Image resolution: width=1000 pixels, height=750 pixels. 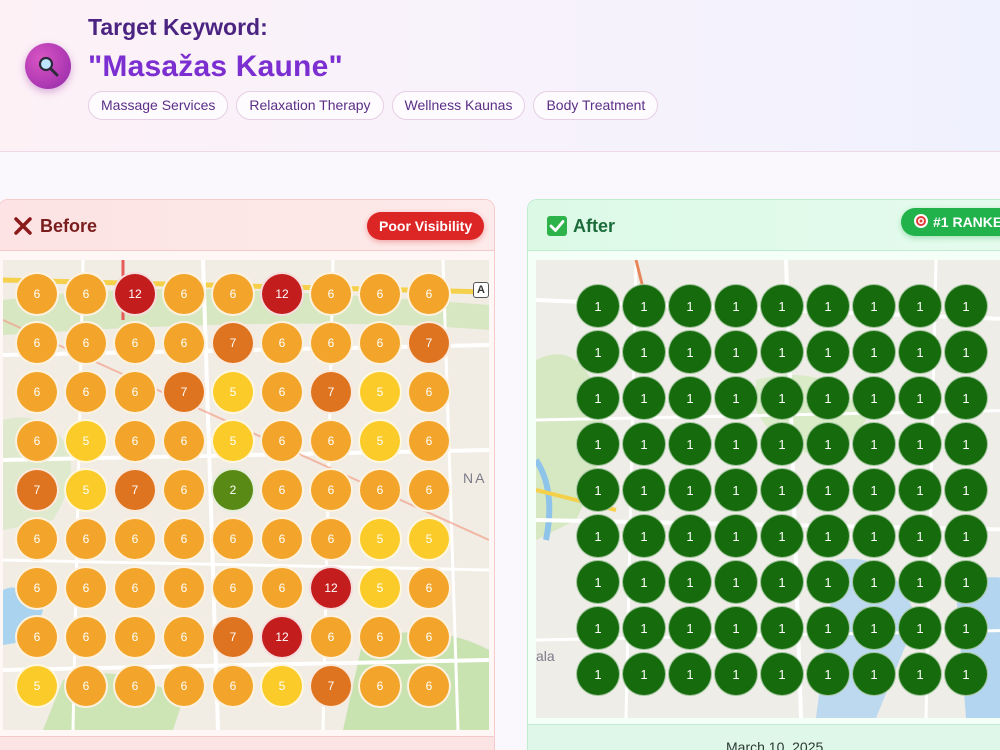 What do you see at coordinates (233, 490) in the screenshot?
I see `rank-pin: 2` at bounding box center [233, 490].